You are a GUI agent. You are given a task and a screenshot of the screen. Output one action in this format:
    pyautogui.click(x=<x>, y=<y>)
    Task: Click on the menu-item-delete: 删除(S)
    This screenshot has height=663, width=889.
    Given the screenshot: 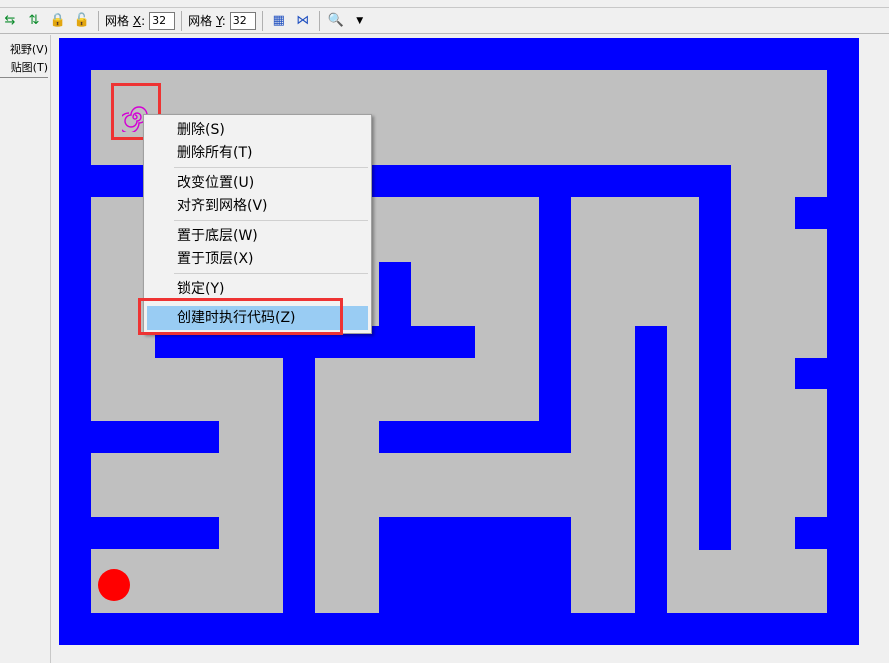 What is the action you would take?
    pyautogui.click(x=201, y=130)
    